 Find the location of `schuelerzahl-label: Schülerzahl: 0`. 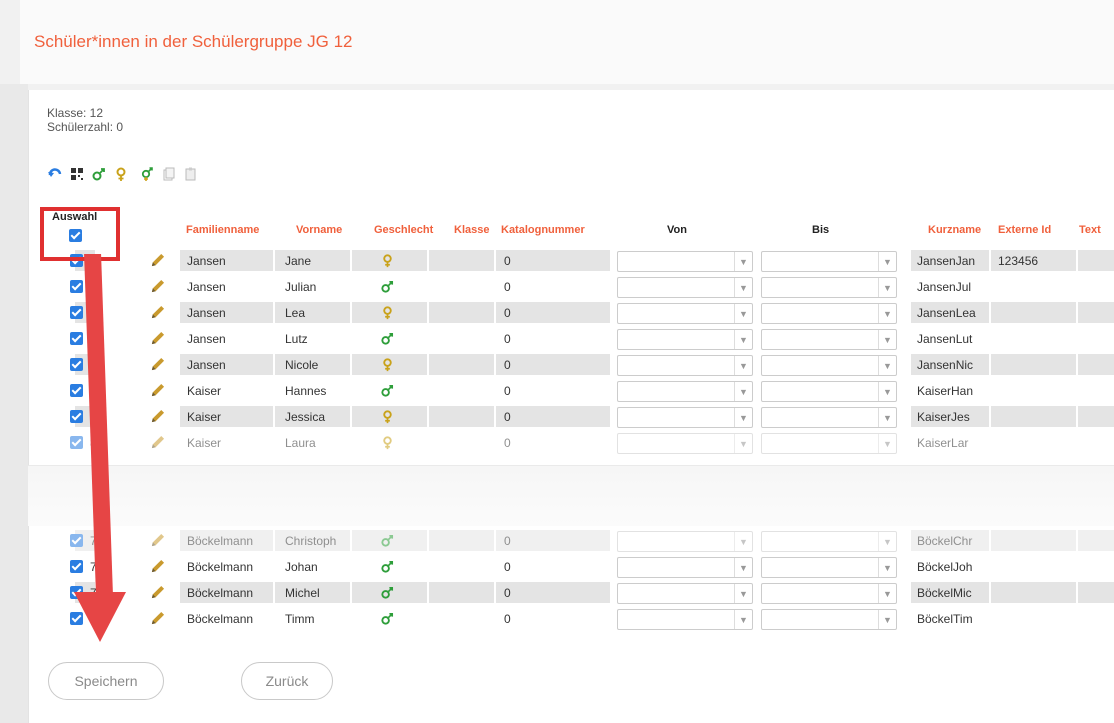

schuelerzahl-label: Schülerzahl: 0 is located at coordinates (85, 127).